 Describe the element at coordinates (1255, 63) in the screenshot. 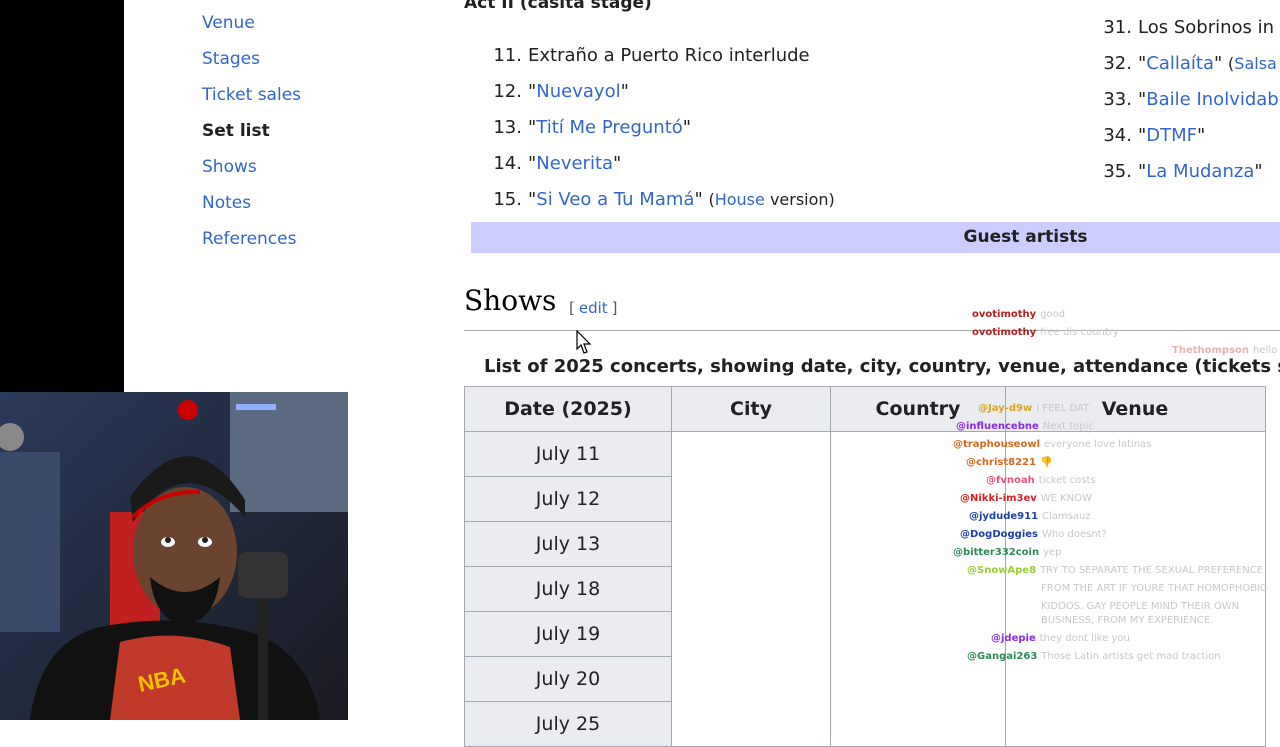

I see `salsa-link: Salsa` at that location.